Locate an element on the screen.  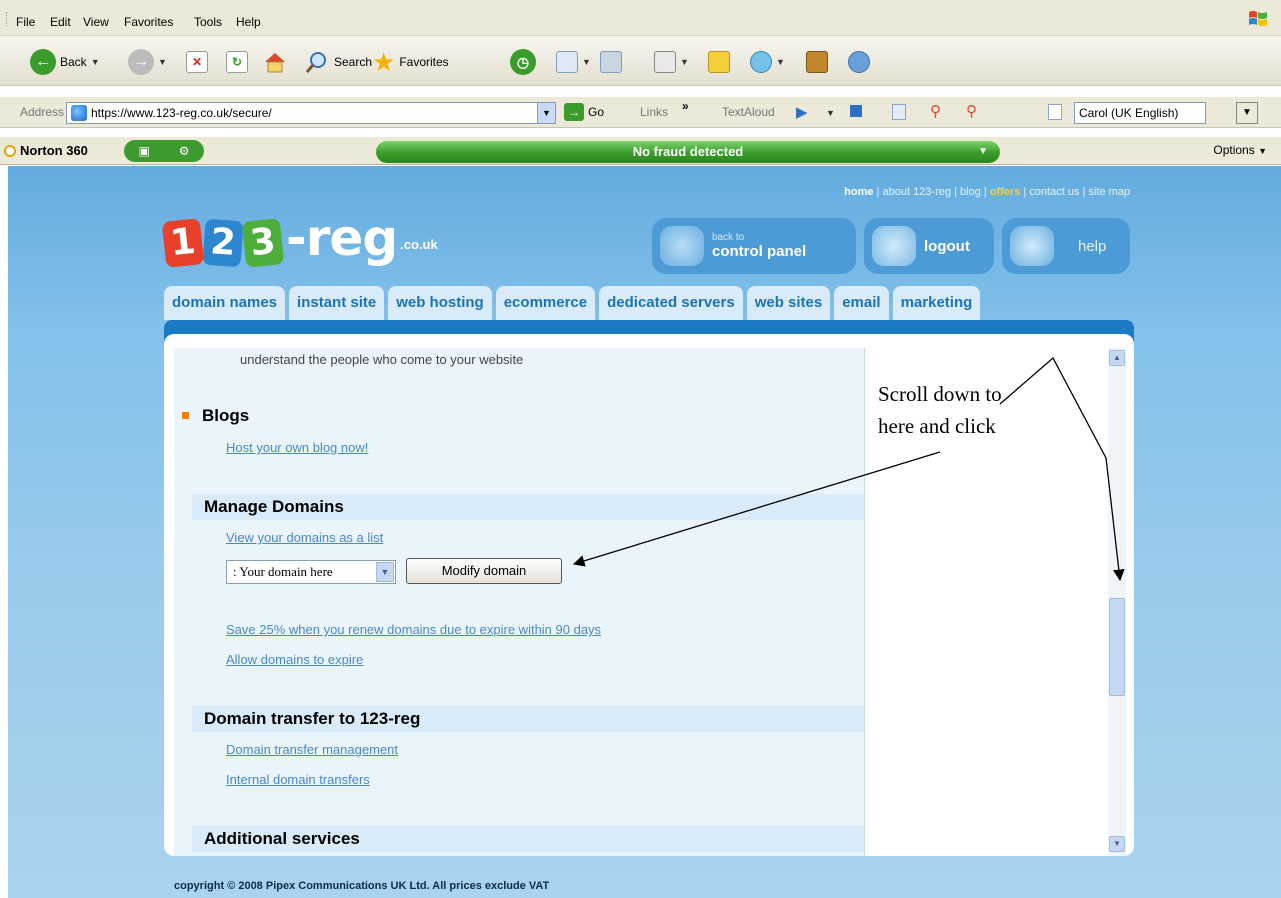
scrollbar: ▲ ▼ is located at coordinates (1117, 602).